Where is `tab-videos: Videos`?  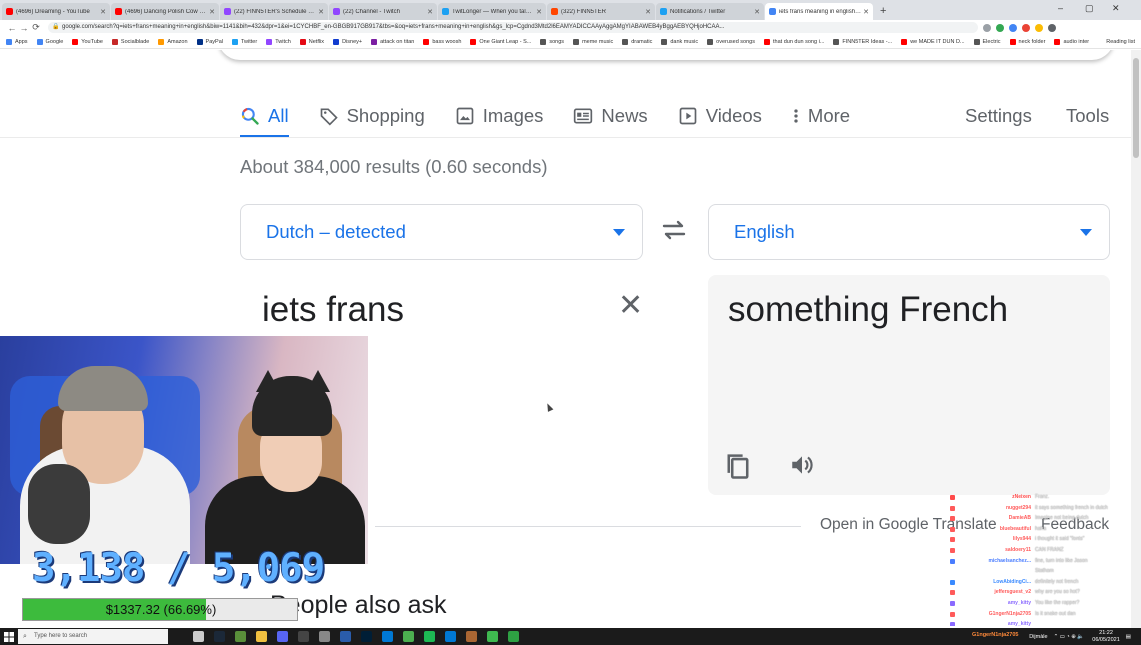 tab-videos: Videos is located at coordinates (720, 116).